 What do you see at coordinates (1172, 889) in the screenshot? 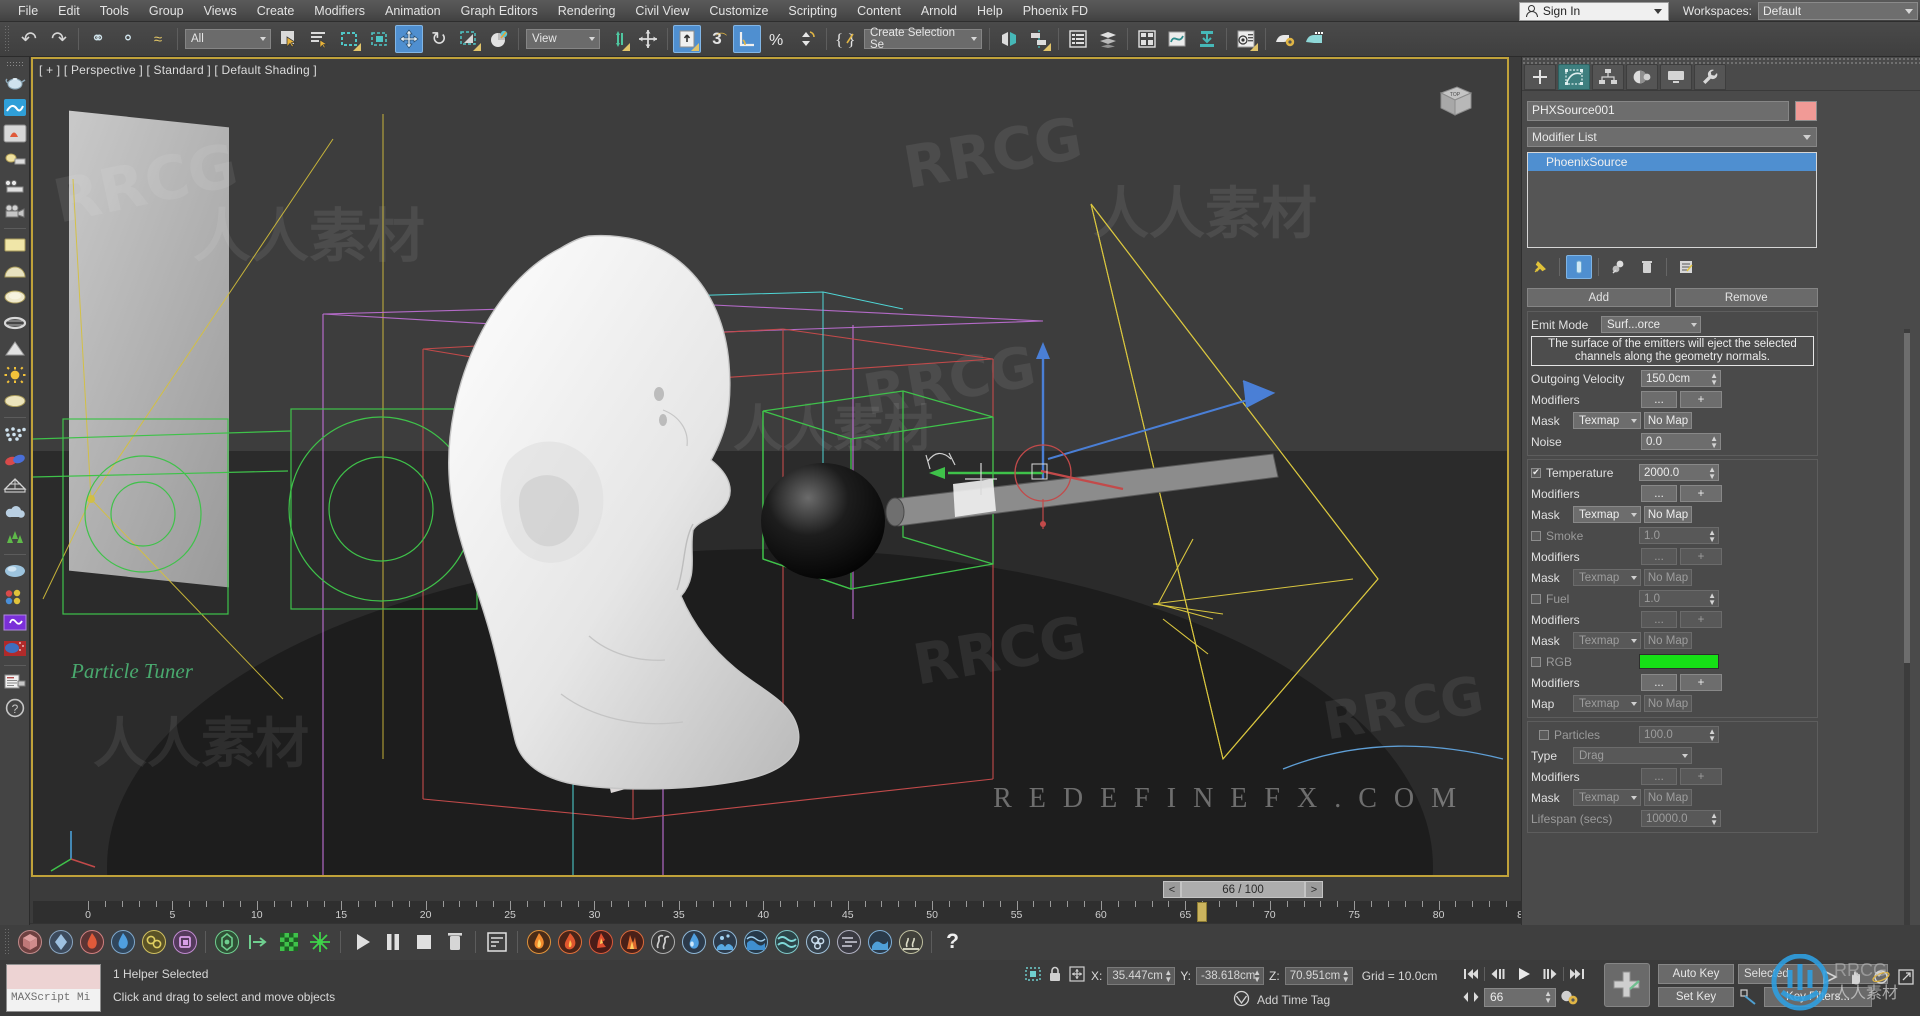
I see `previous-frame-button: <` at bounding box center [1172, 889].